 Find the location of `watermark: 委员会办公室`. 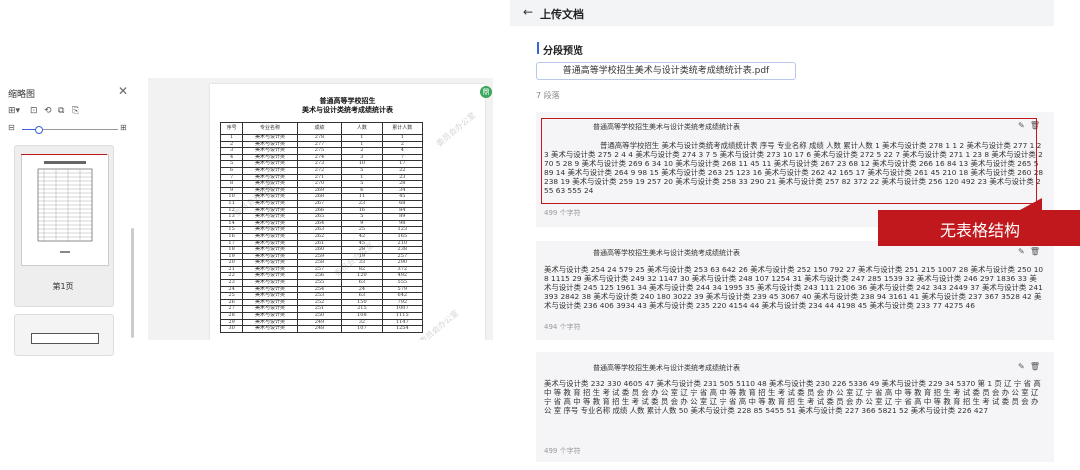

watermark: 委员会办公室 is located at coordinates (456, 129).